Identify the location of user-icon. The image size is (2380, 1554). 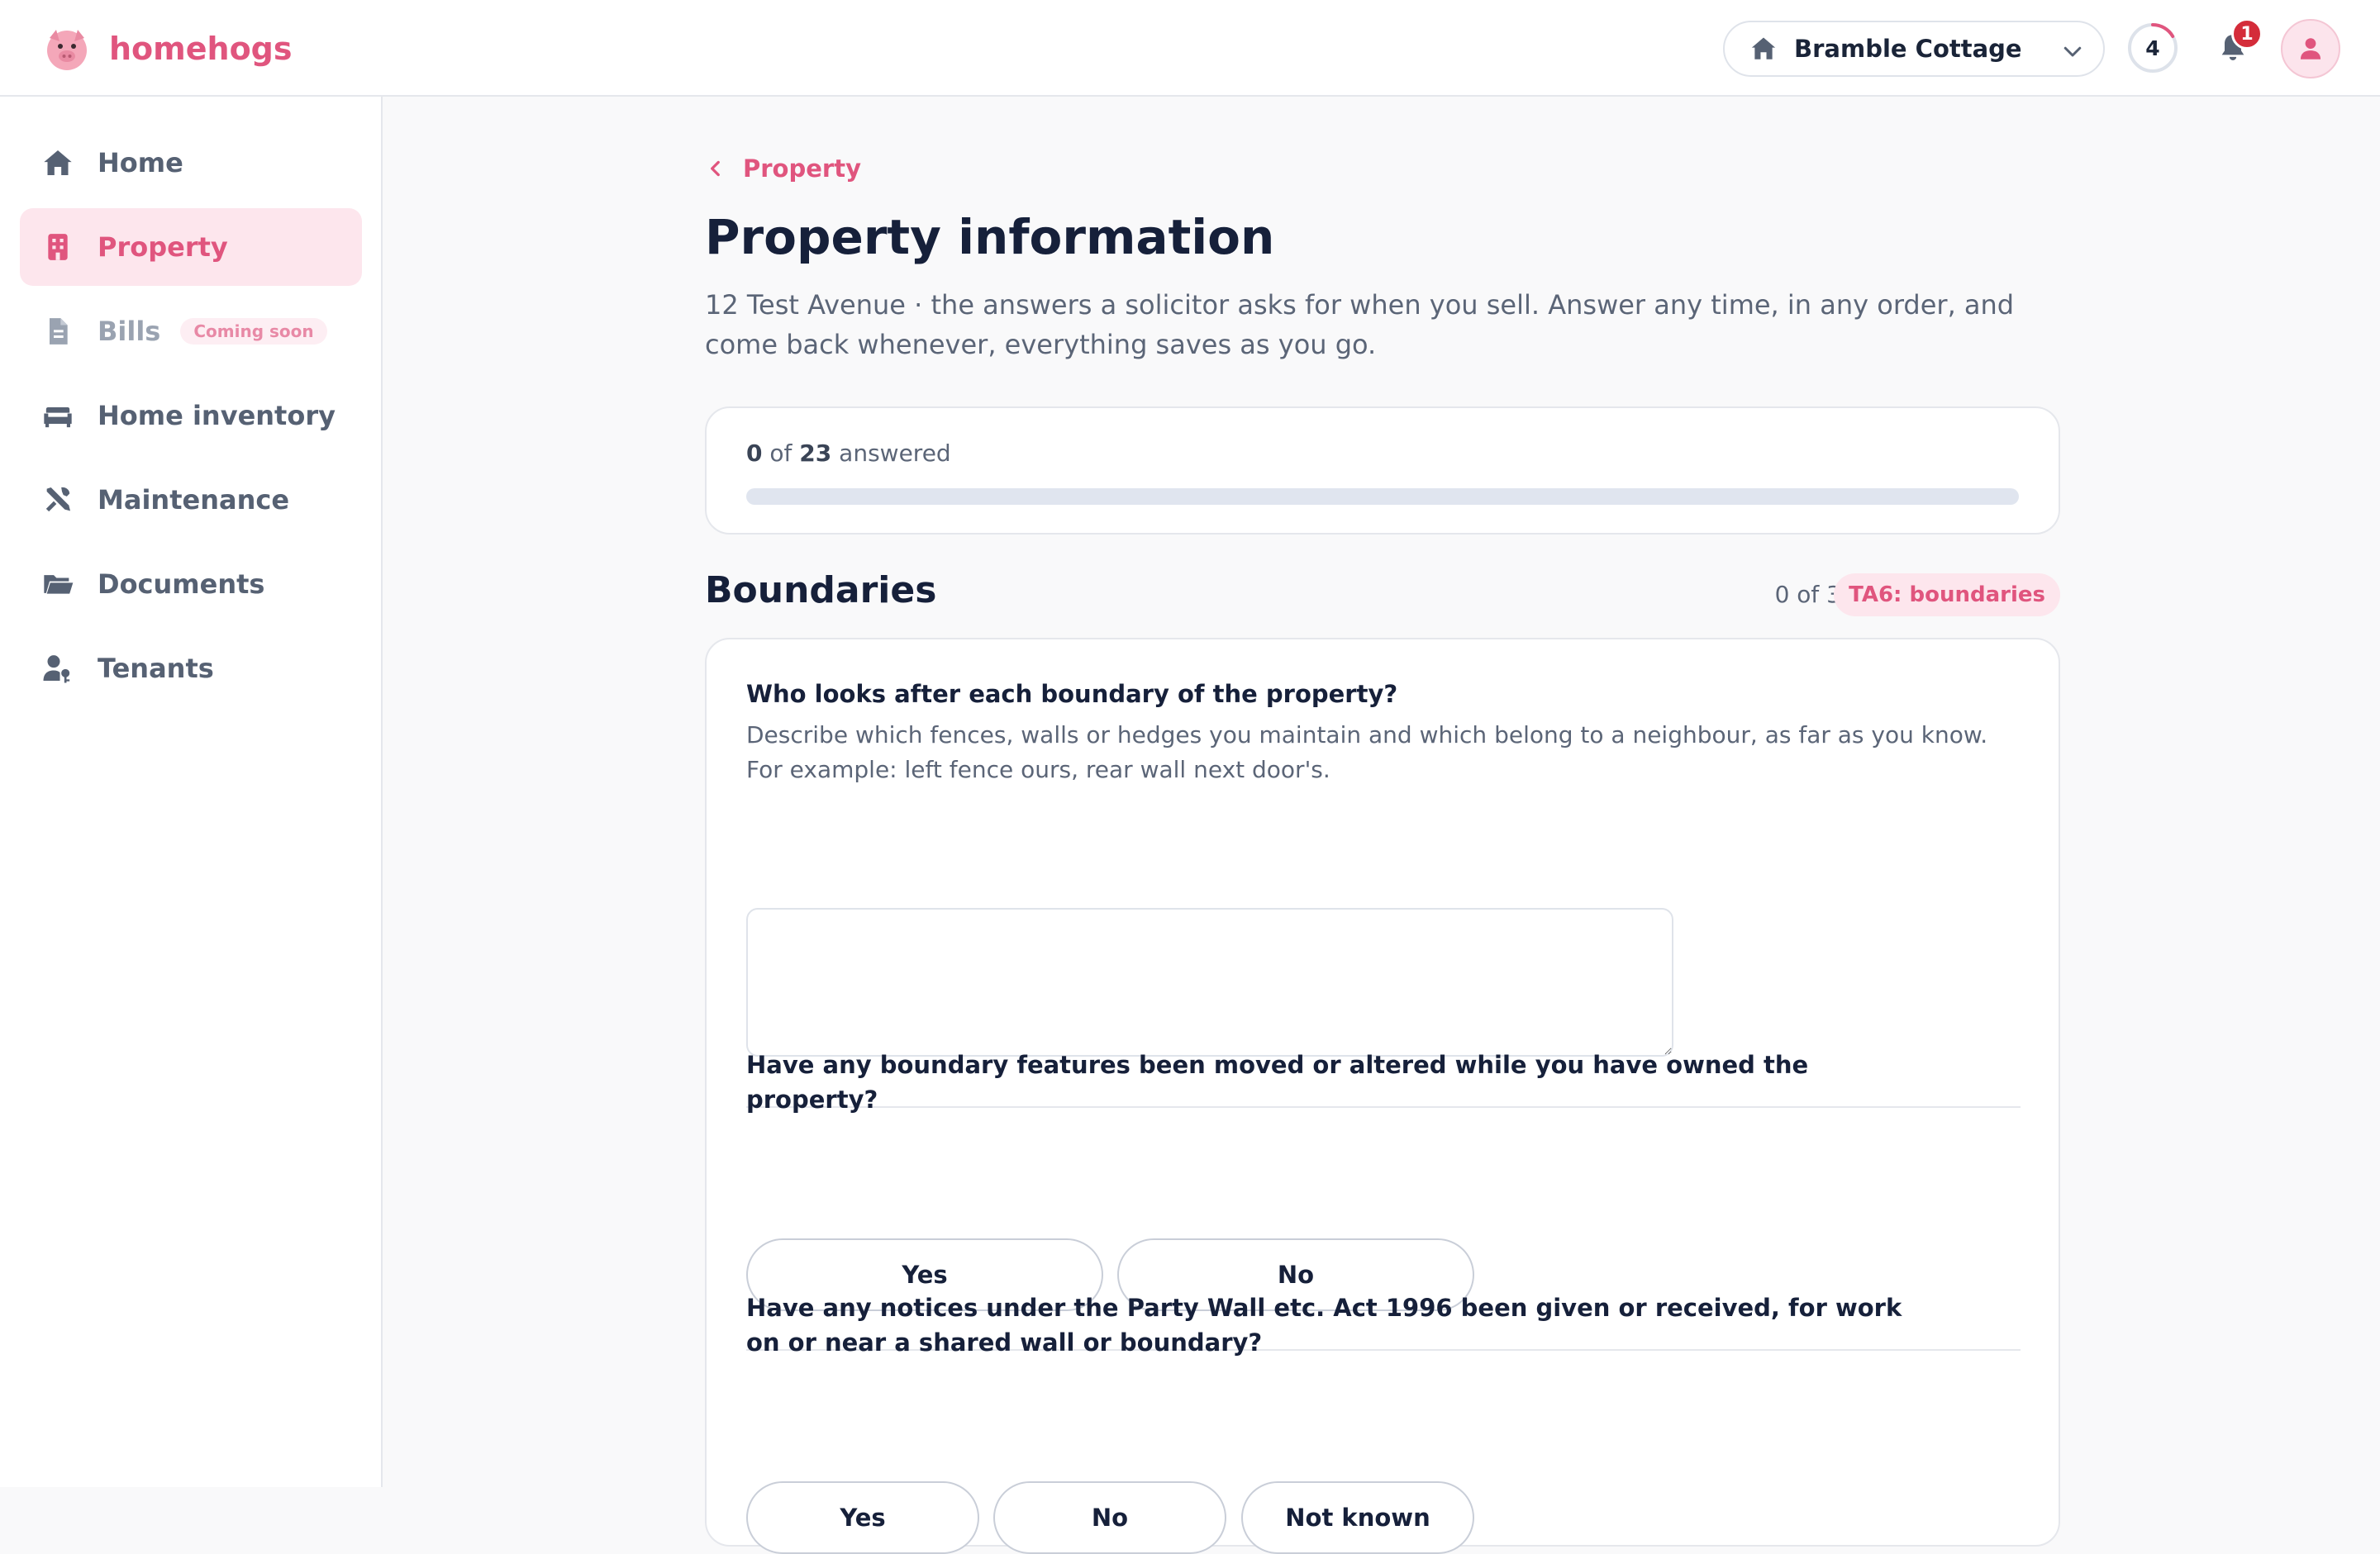
(2310, 48).